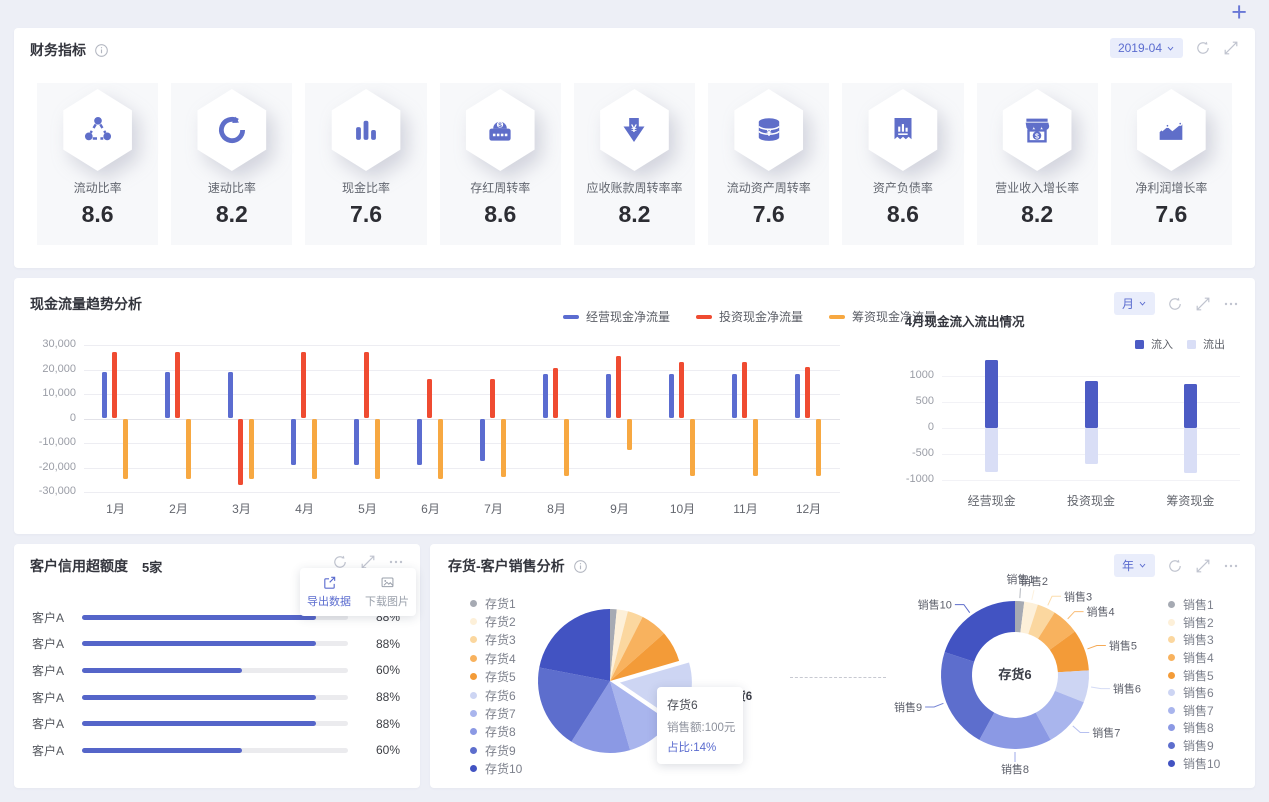 This screenshot has height=802, width=1269. I want to click on credit-row: 客户A 88%, so click(216, 644).